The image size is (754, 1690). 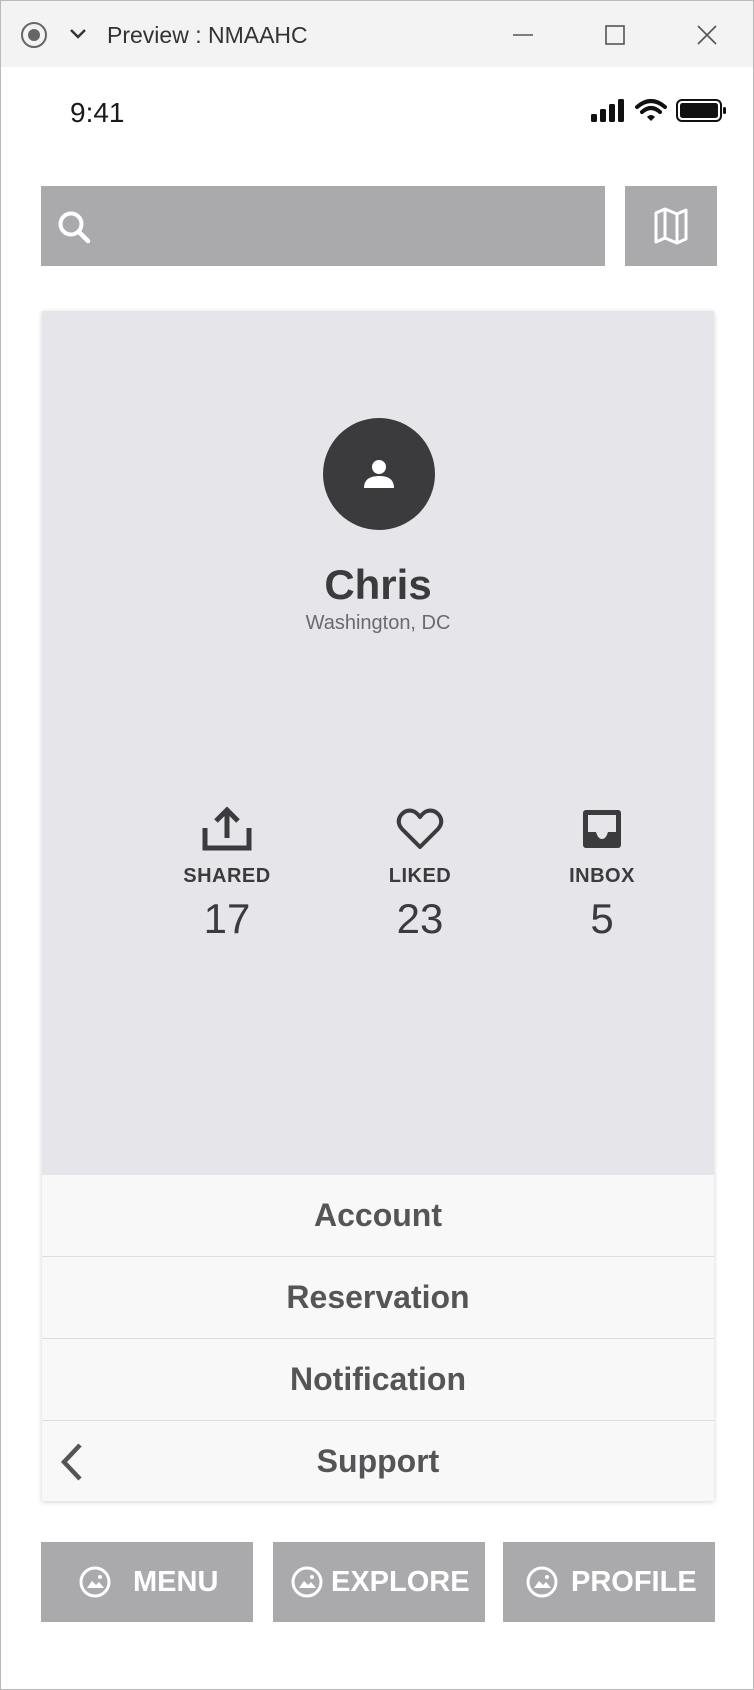 What do you see at coordinates (420, 918) in the screenshot?
I see `stat-value: 23` at bounding box center [420, 918].